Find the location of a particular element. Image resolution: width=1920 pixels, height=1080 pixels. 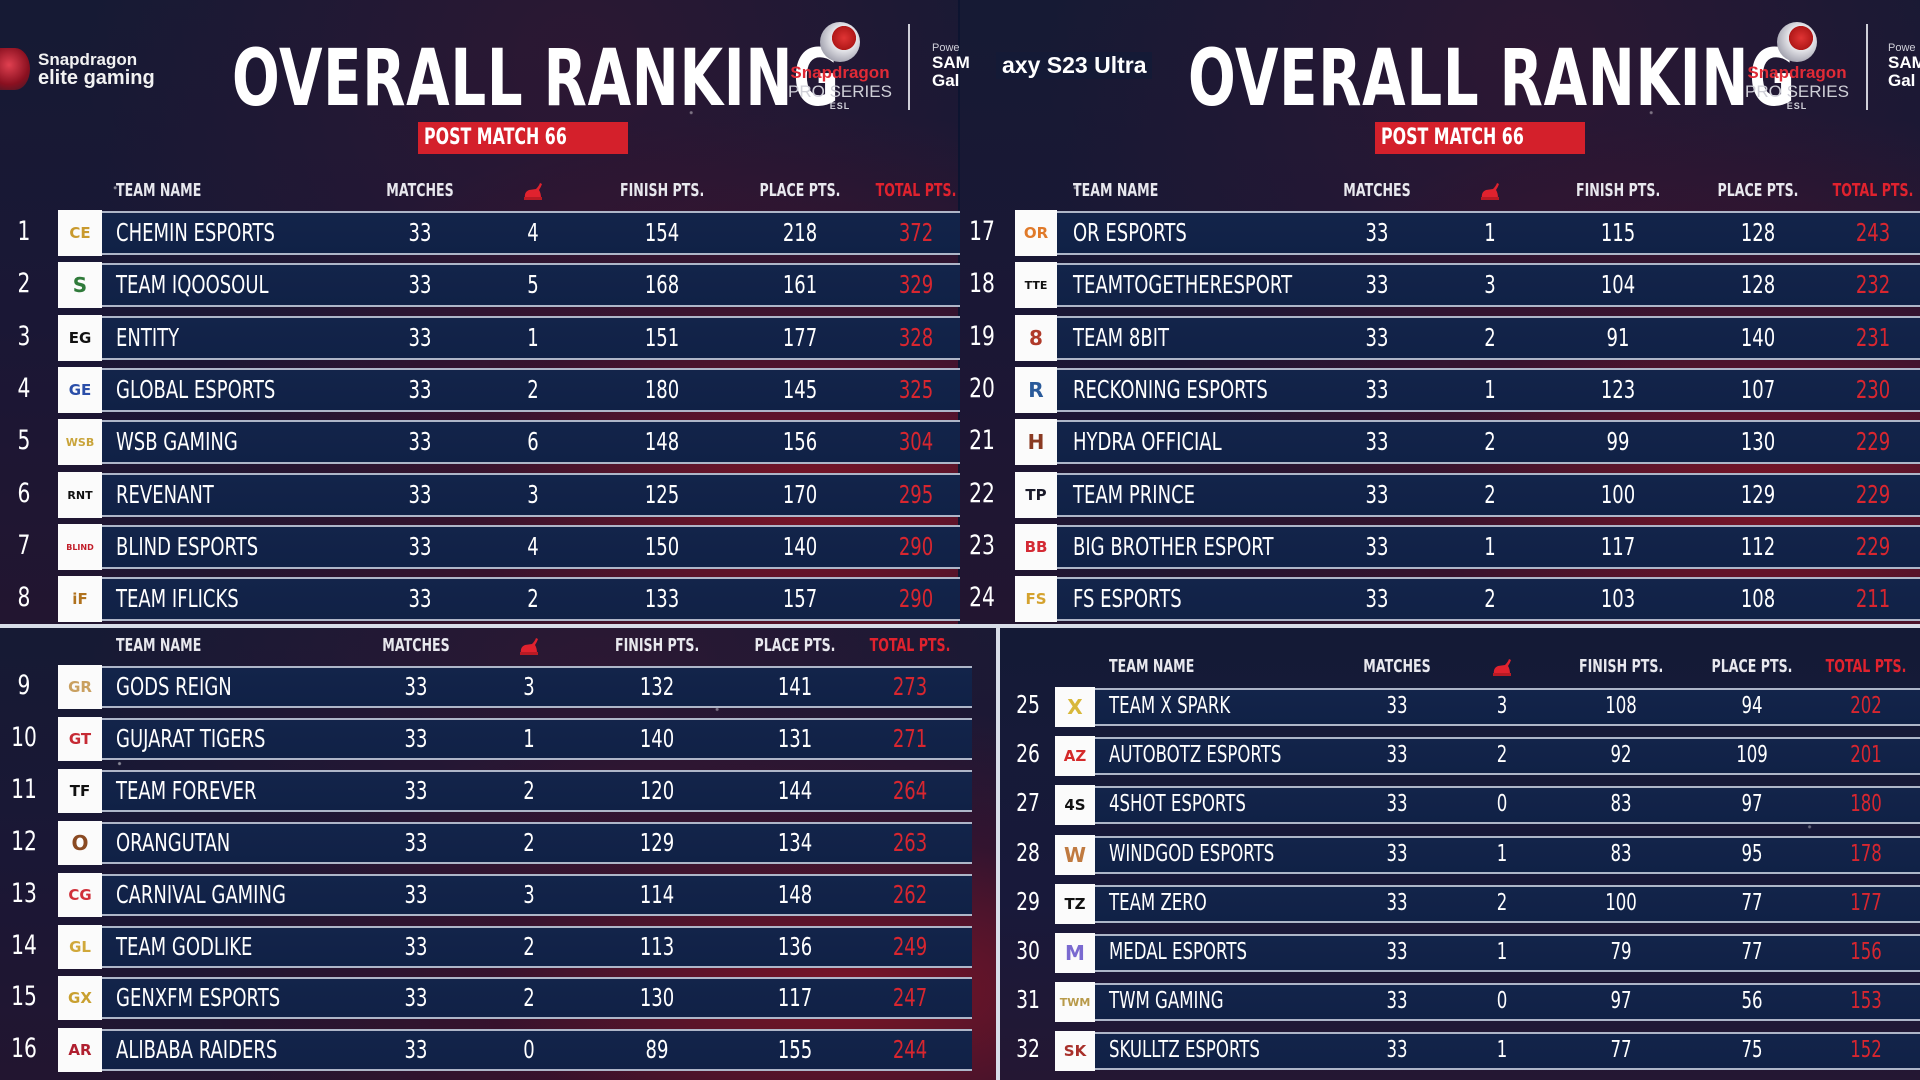

team-logo-icon: GT is located at coordinates (80, 739).